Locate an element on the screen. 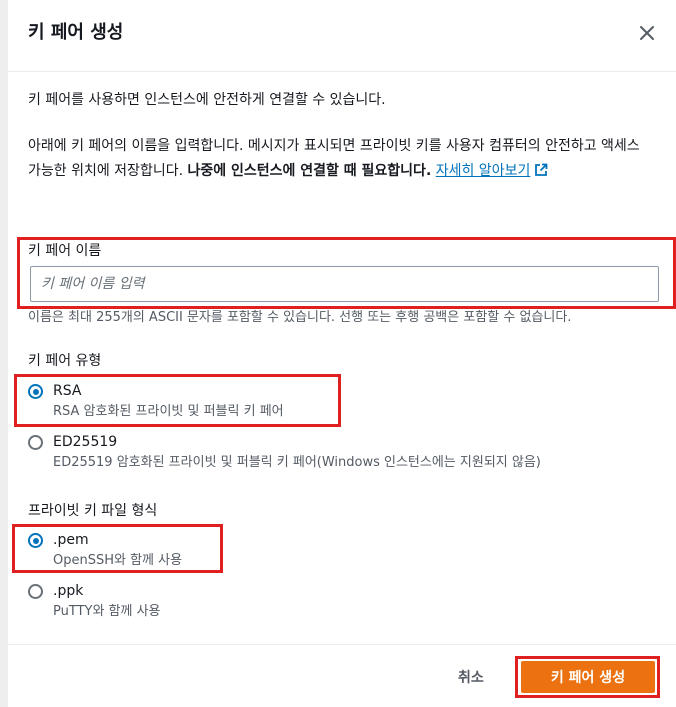 This screenshot has width=676, height=707. radio-ppk-title: .ppk is located at coordinates (68, 591).